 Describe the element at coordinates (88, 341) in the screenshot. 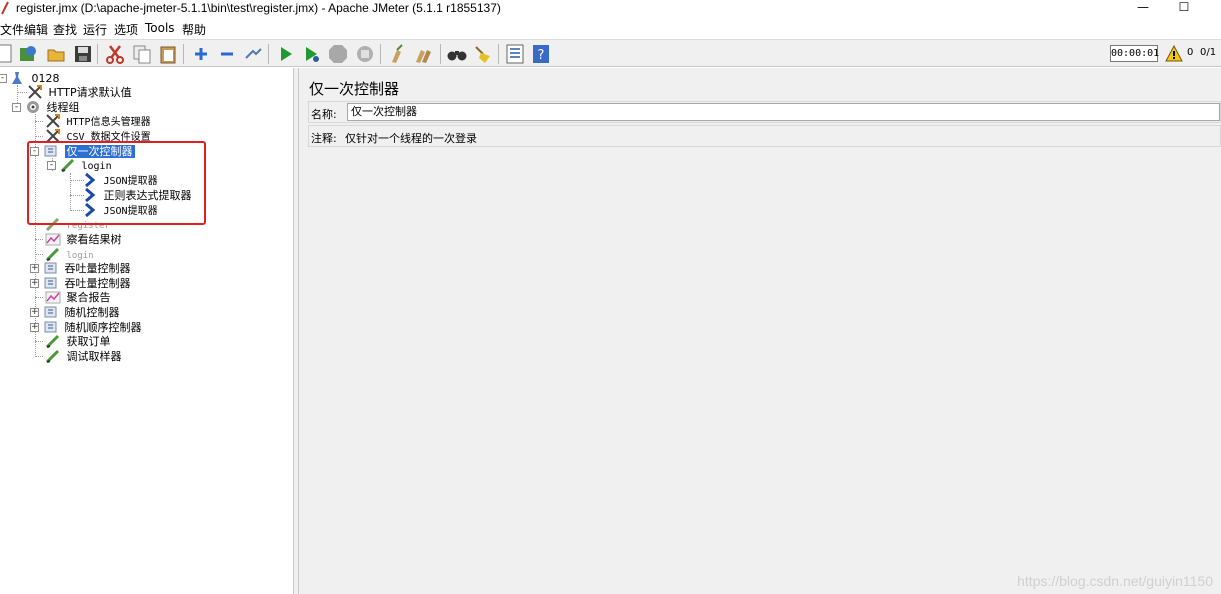

I see `tree-node-label: 获取订单` at that location.